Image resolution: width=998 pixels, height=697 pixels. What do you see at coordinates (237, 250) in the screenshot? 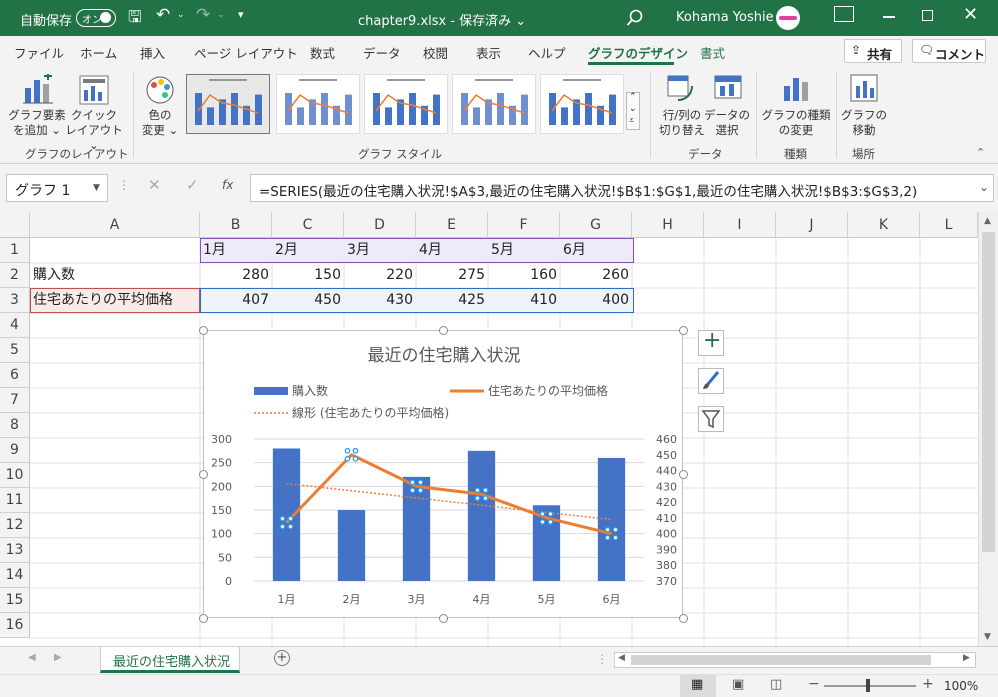
I see `cell-B1: 1月` at bounding box center [237, 250].